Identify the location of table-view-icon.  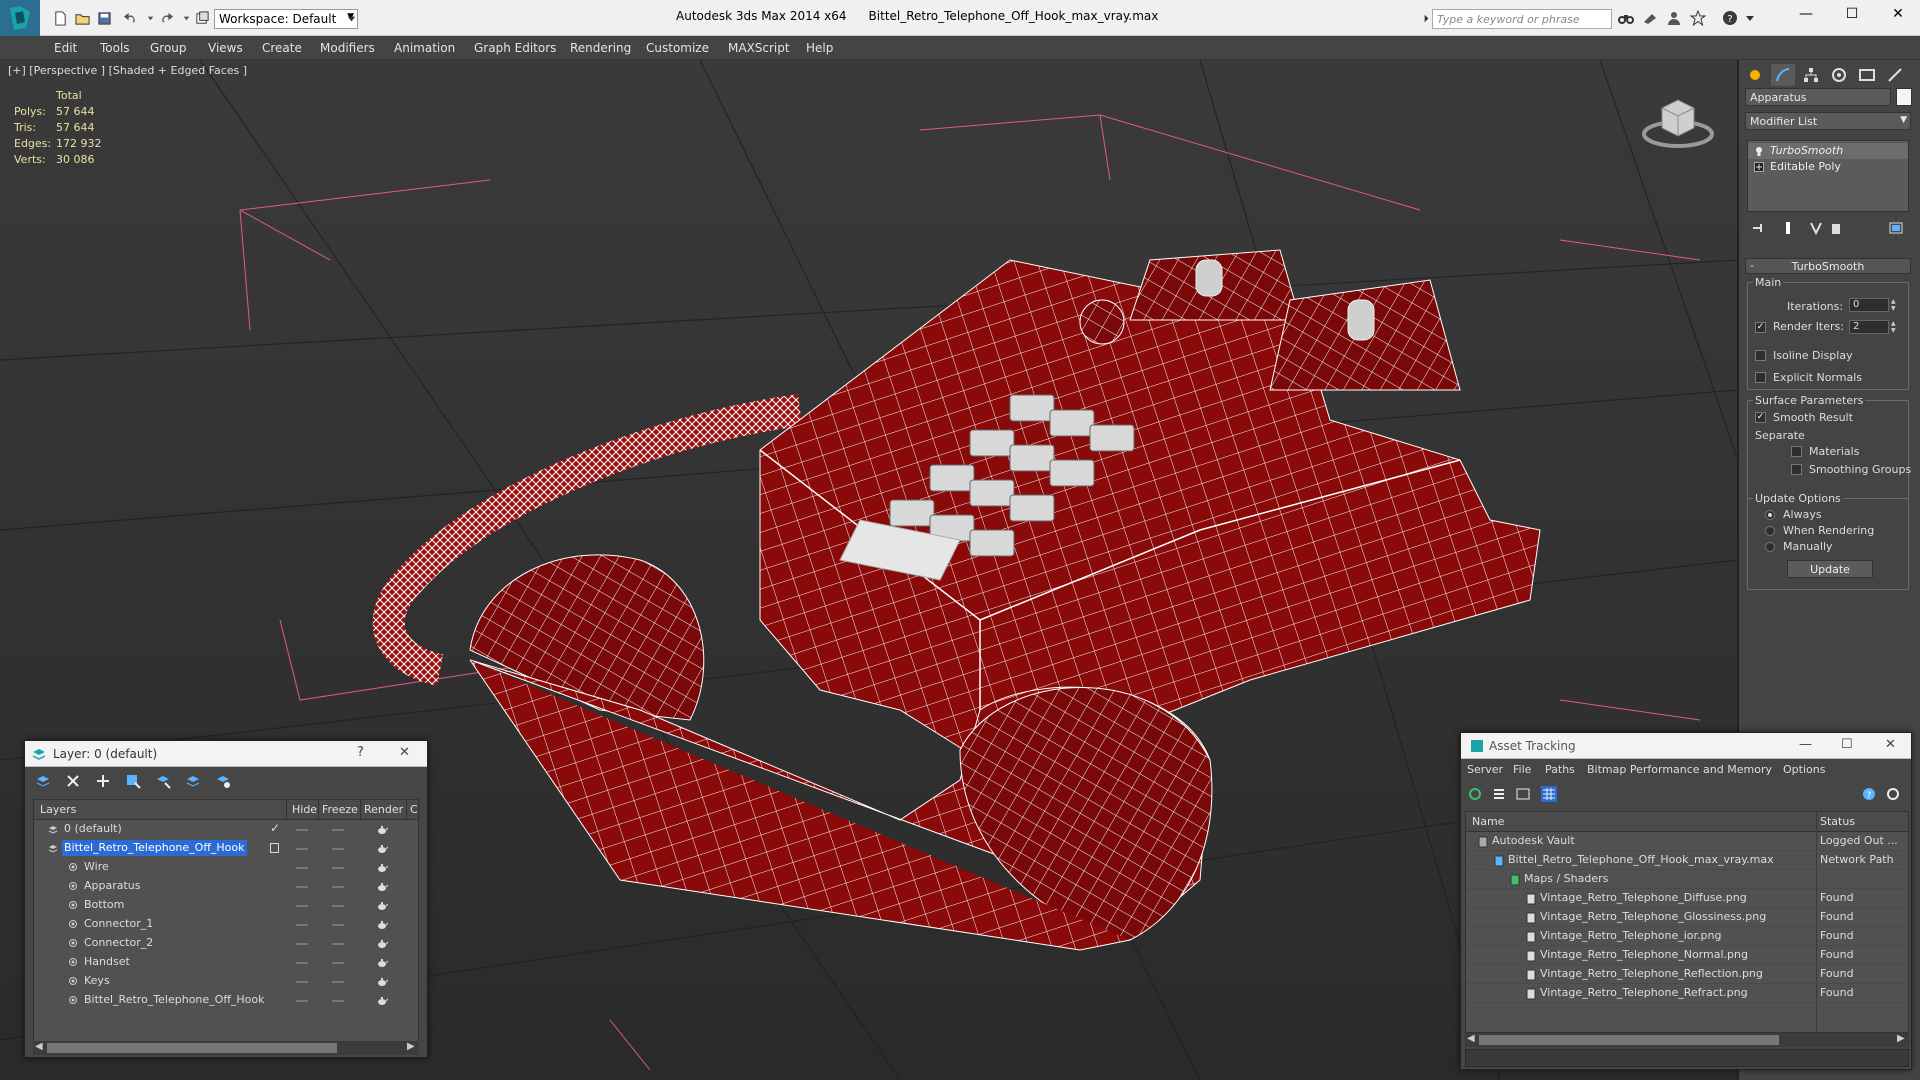
(1549, 794).